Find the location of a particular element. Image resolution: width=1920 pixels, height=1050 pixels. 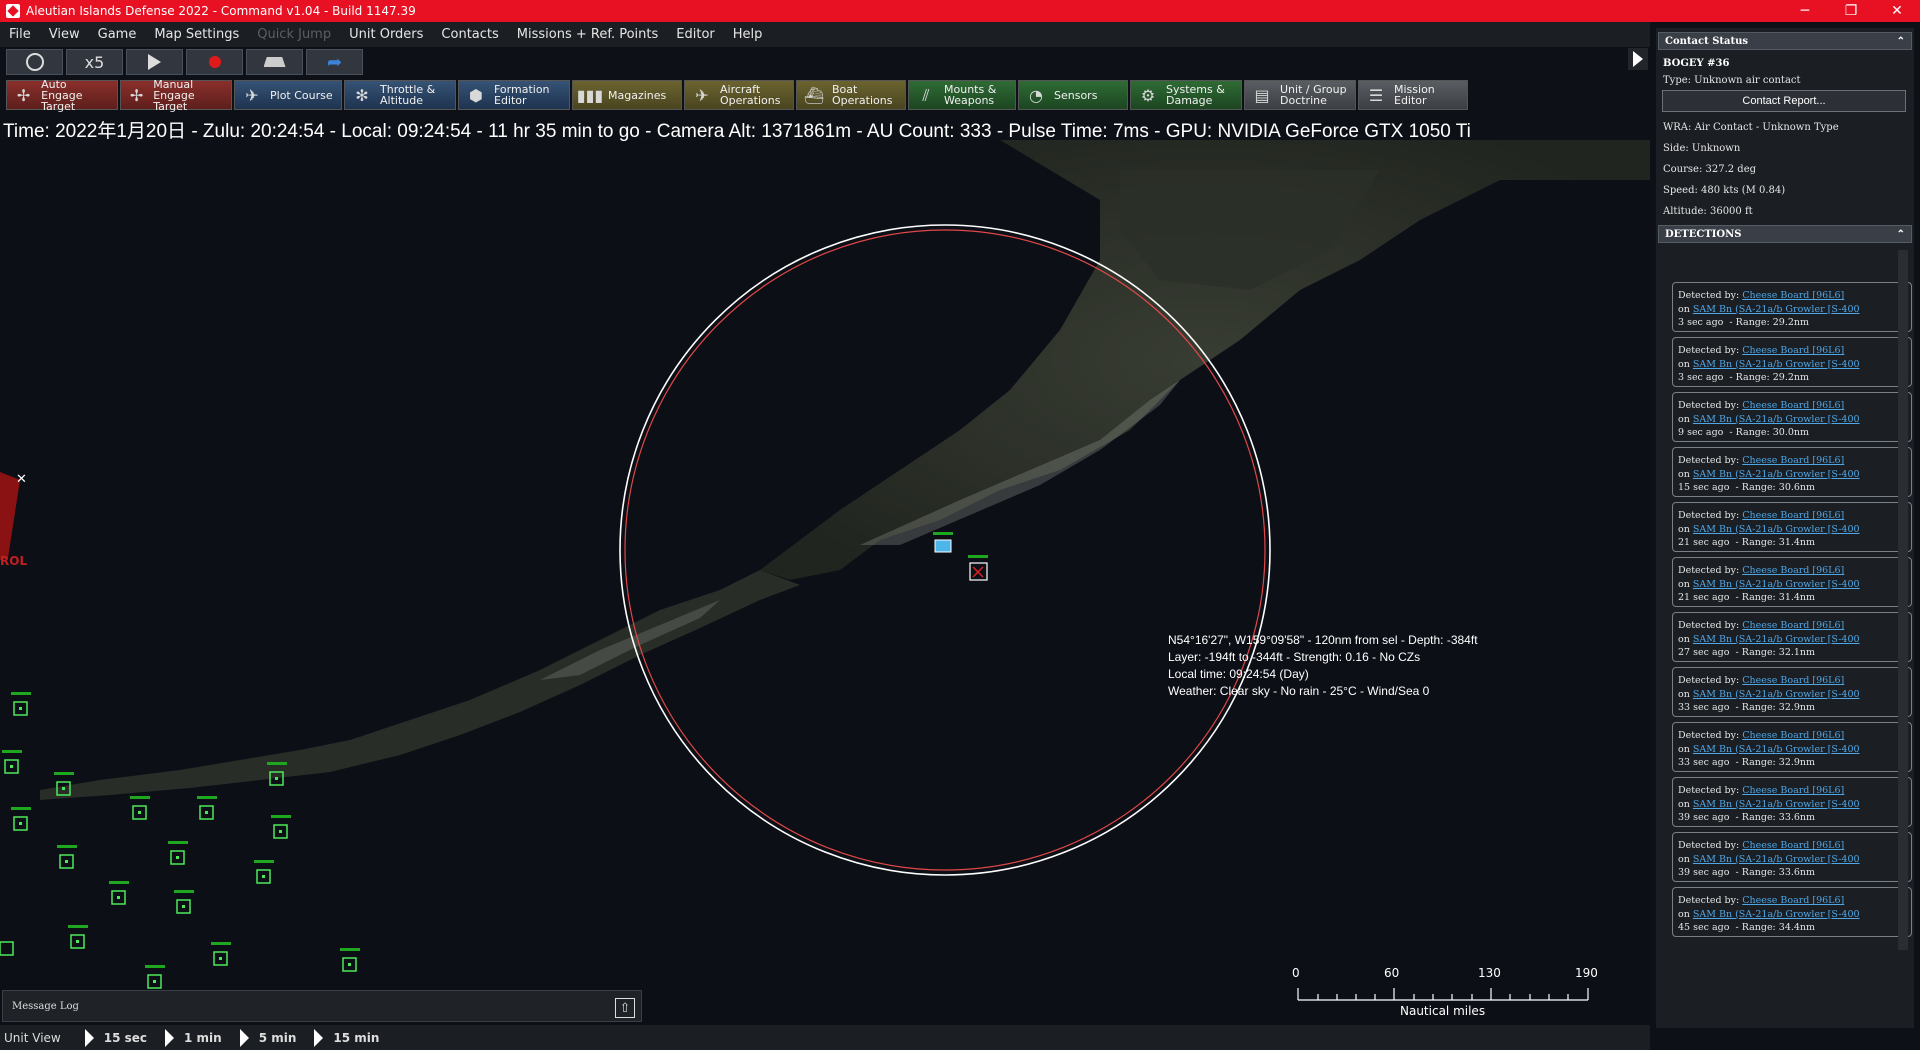

btn-label: Damage is located at coordinates (1189, 100).